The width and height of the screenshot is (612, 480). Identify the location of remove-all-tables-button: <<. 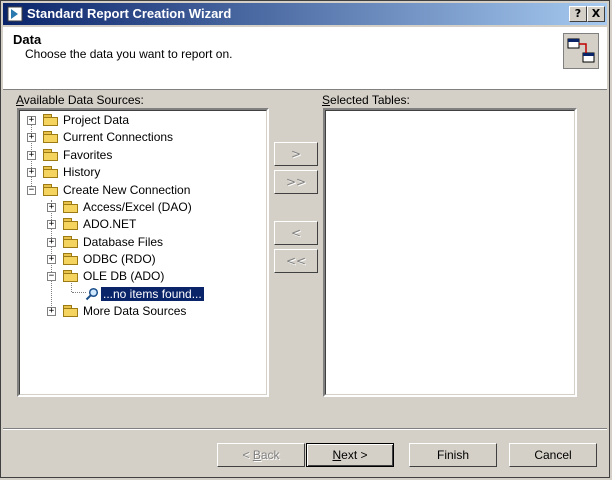
(296, 261).